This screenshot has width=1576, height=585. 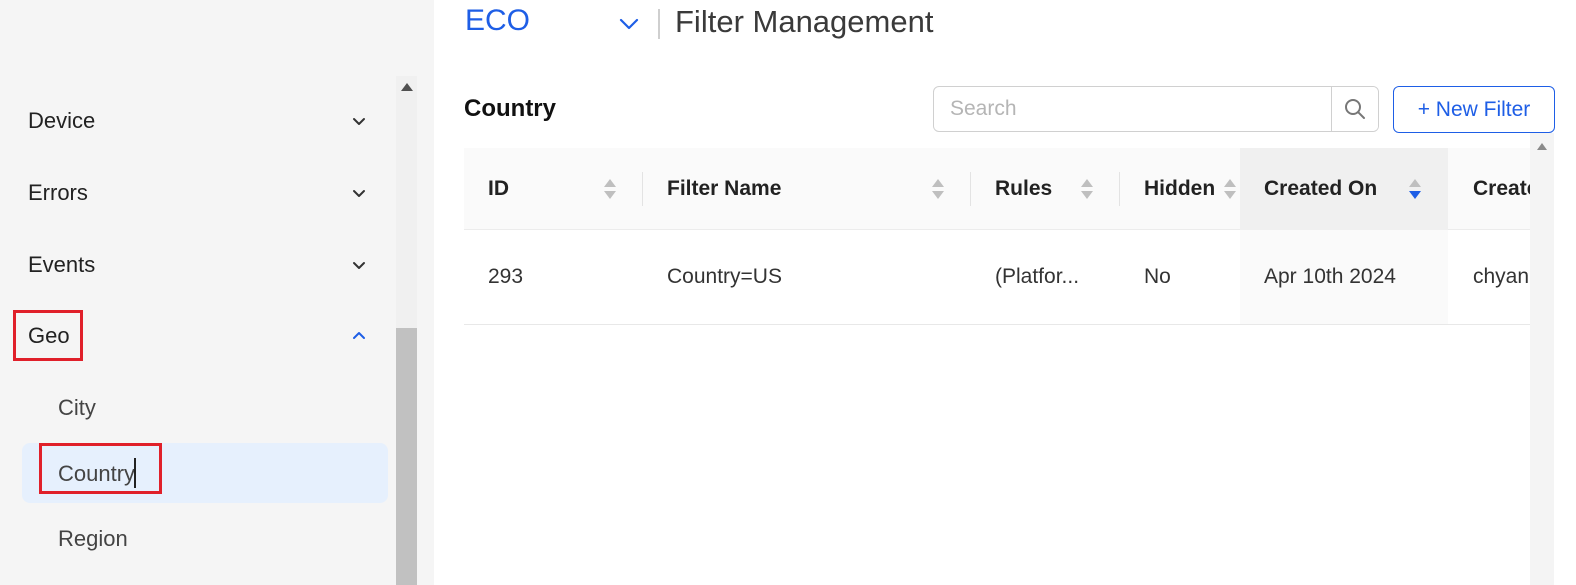 I want to click on column-header-rules: Rules, so click(x=1040, y=189).